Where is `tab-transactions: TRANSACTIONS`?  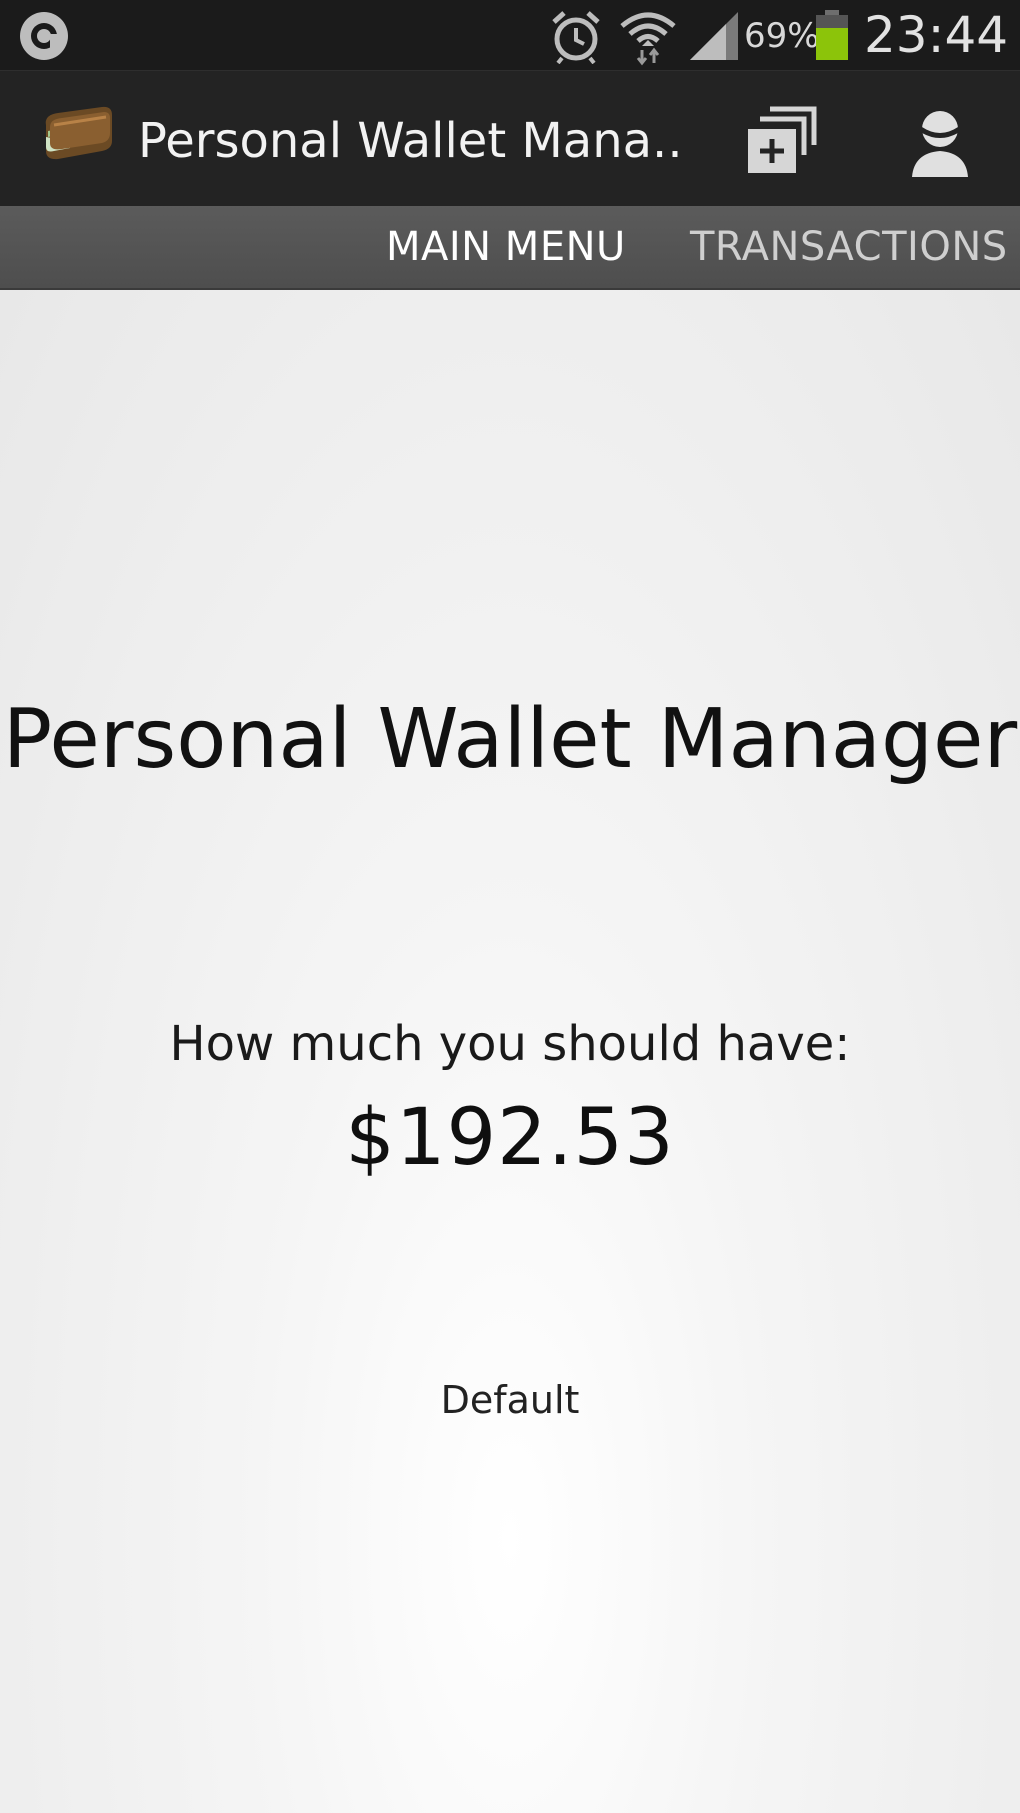 tab-transactions: TRANSACTIONS is located at coordinates (849, 247).